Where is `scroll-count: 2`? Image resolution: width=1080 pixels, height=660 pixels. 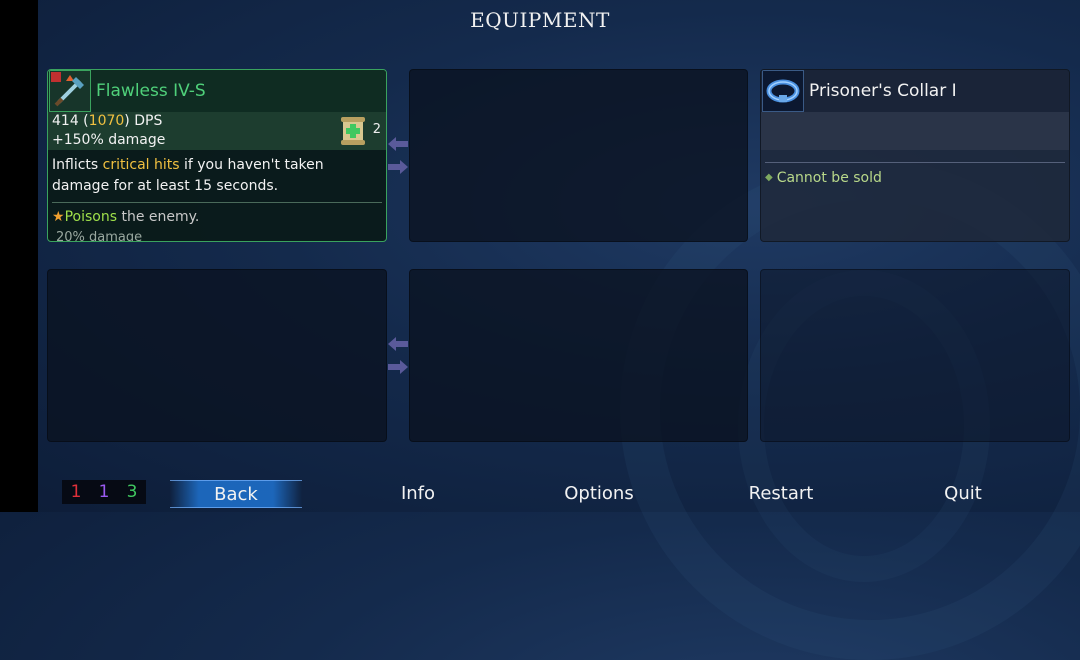
scroll-count: 2 is located at coordinates (376, 129).